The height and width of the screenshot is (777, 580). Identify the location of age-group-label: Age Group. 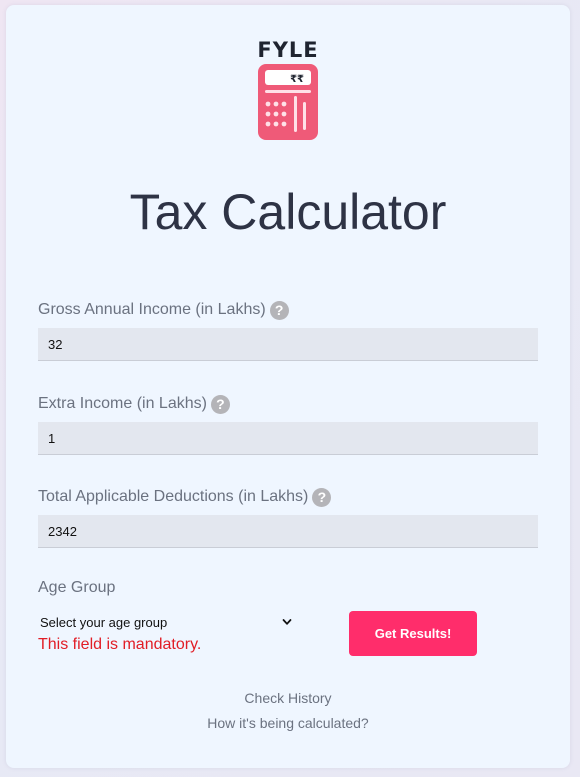
(76, 588).